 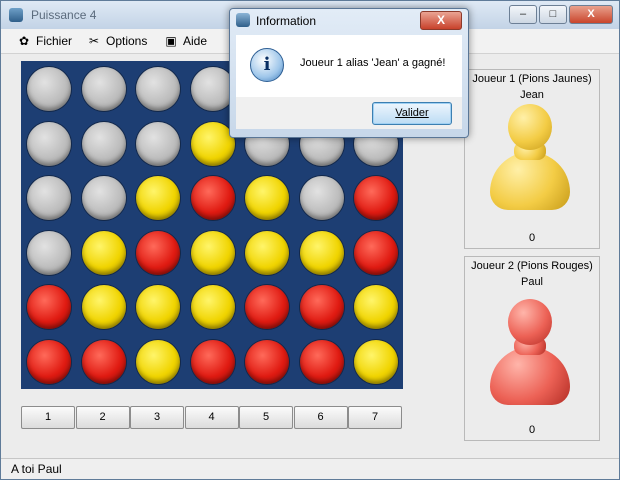 I want to click on help-icon: ▣, so click(x=171, y=41).